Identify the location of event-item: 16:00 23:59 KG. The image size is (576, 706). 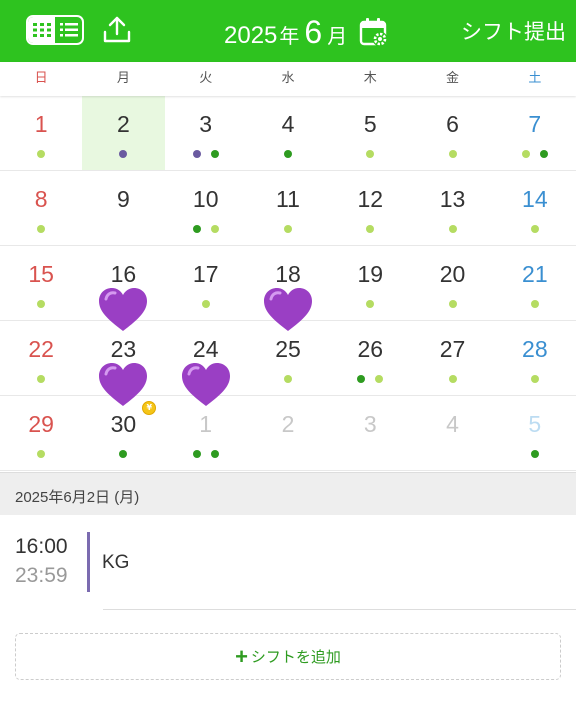
(288, 563).